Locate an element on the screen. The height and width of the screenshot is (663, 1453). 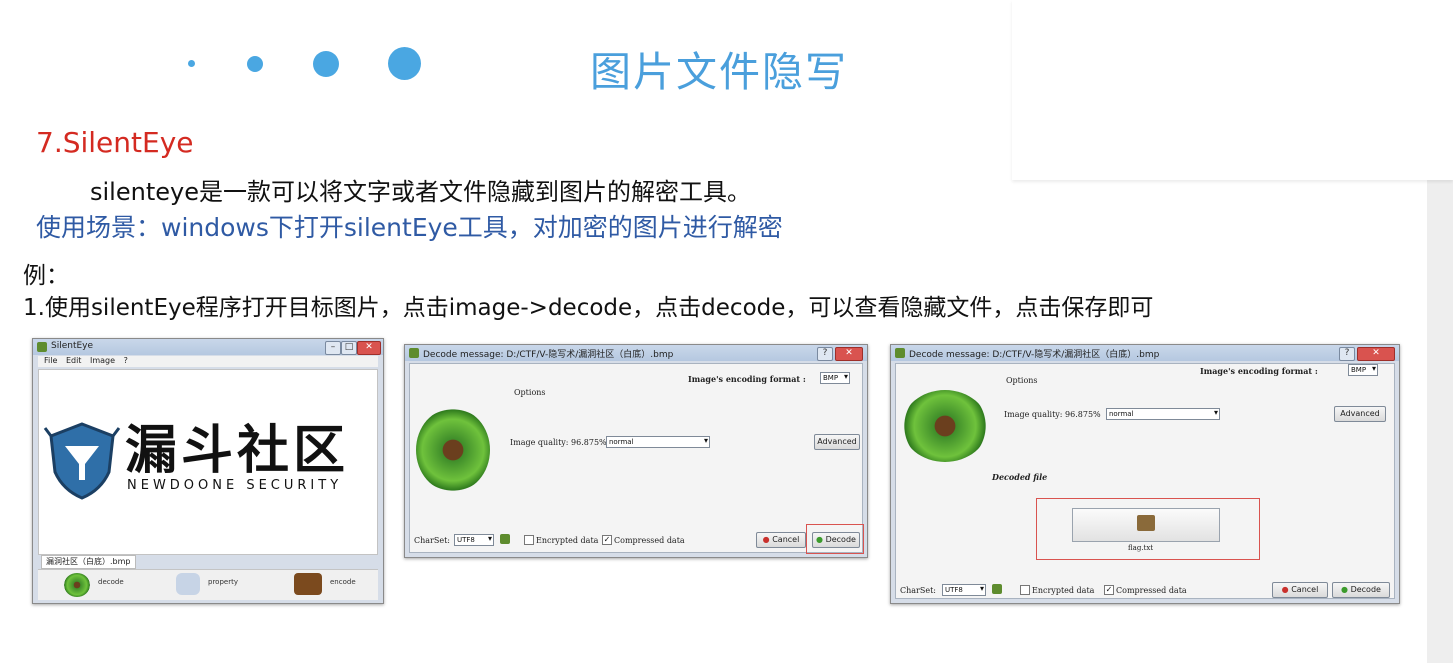
description-text: silenteye是一款可以将文字或者文件隐藏到图片的解密工具。 is located at coordinates (420, 192).